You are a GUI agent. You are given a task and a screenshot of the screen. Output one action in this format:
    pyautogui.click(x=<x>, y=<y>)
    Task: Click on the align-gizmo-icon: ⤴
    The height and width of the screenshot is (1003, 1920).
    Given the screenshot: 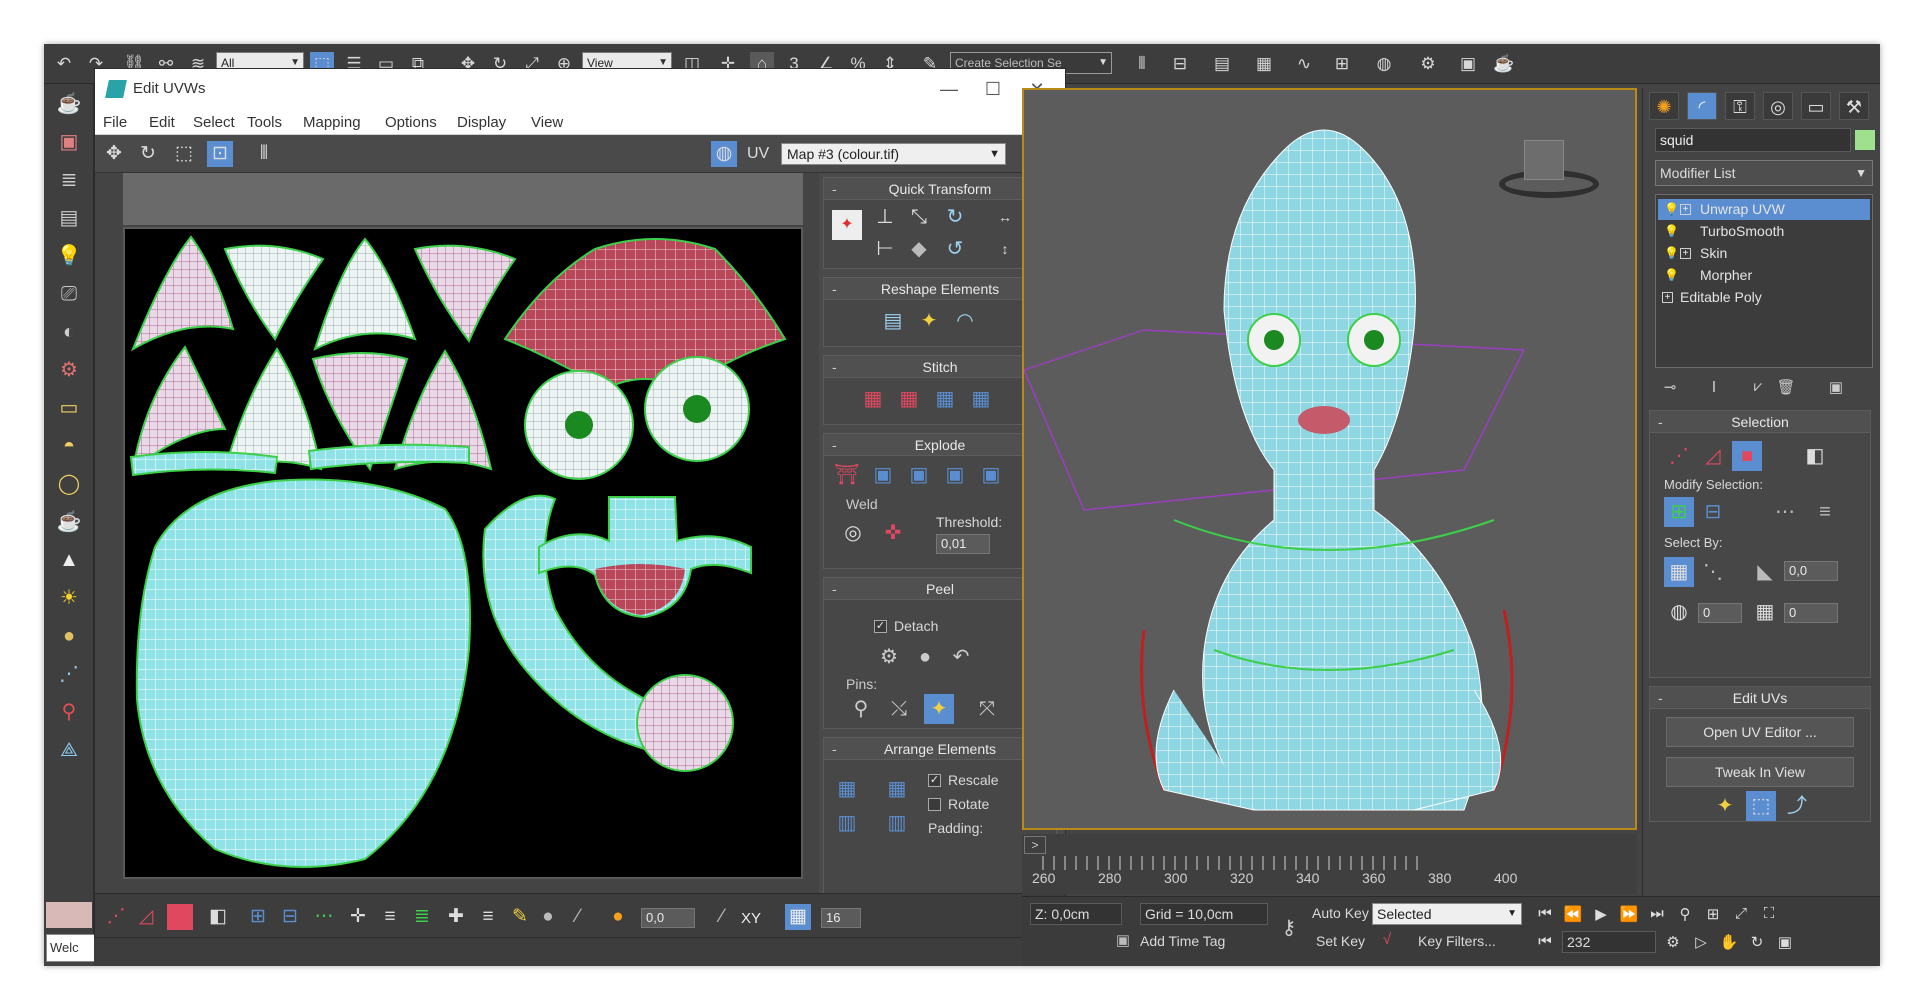 What is the action you would take?
    pyautogui.click(x=1797, y=806)
    